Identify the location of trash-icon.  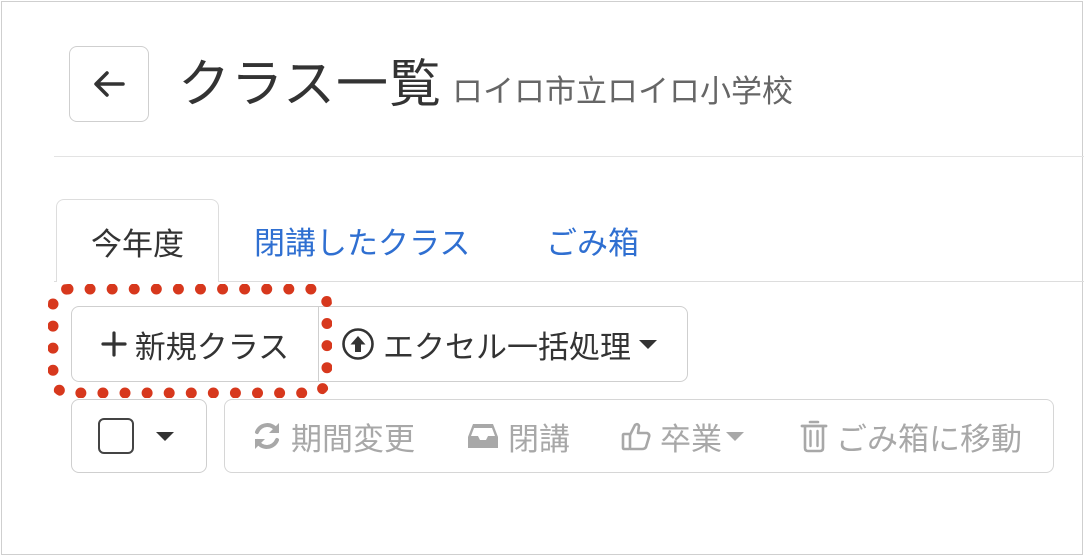
(814, 436).